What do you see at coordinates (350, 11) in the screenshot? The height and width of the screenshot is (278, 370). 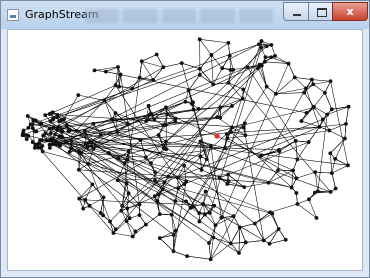 I see `close-button: x` at bounding box center [350, 11].